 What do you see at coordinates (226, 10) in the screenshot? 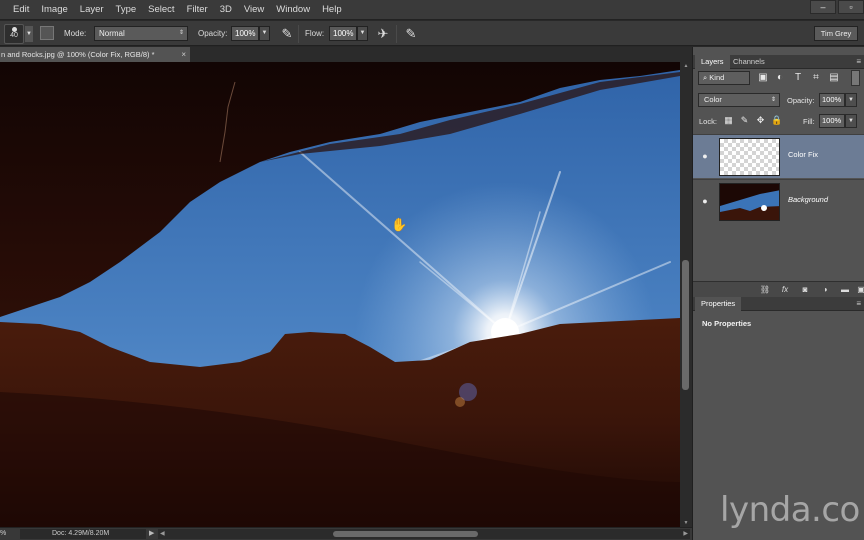
I see `menu-3d: 3D` at bounding box center [226, 10].